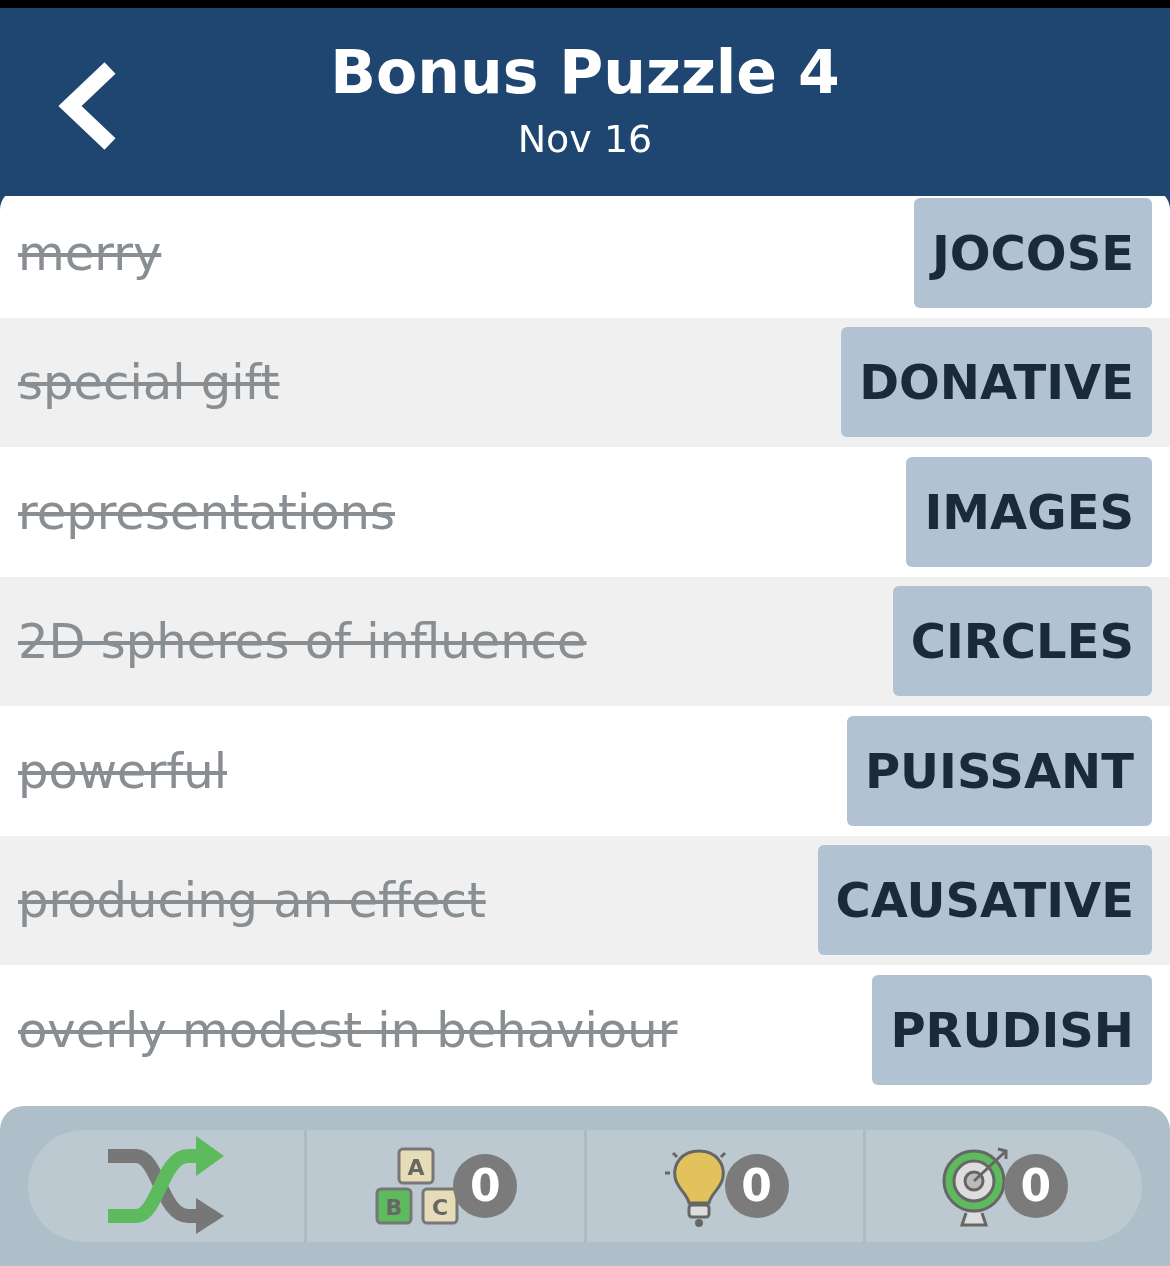 Image resolution: width=1170 pixels, height=1266 pixels. What do you see at coordinates (1012, 1029) in the screenshot?
I see `answer-tile: PRUDISH` at bounding box center [1012, 1029].